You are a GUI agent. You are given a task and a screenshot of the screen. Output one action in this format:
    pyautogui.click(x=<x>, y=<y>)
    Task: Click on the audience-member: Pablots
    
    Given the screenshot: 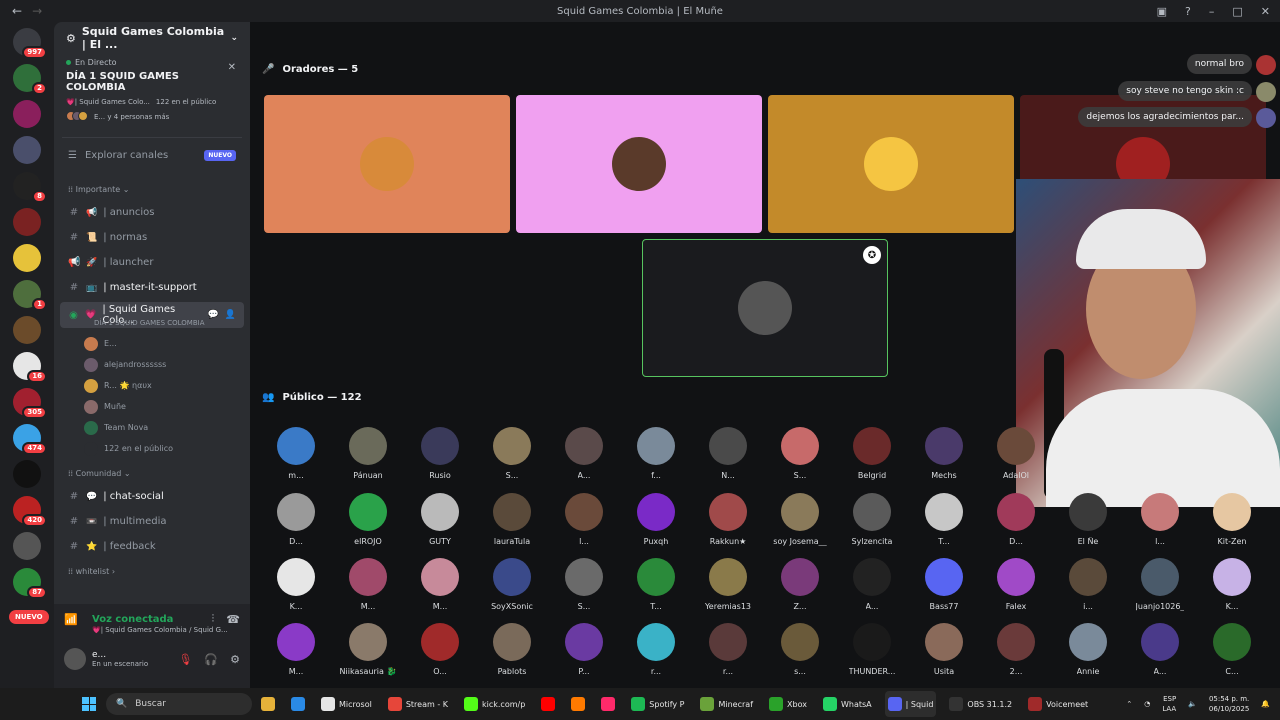 What is the action you would take?
    pyautogui.click(x=512, y=649)
    